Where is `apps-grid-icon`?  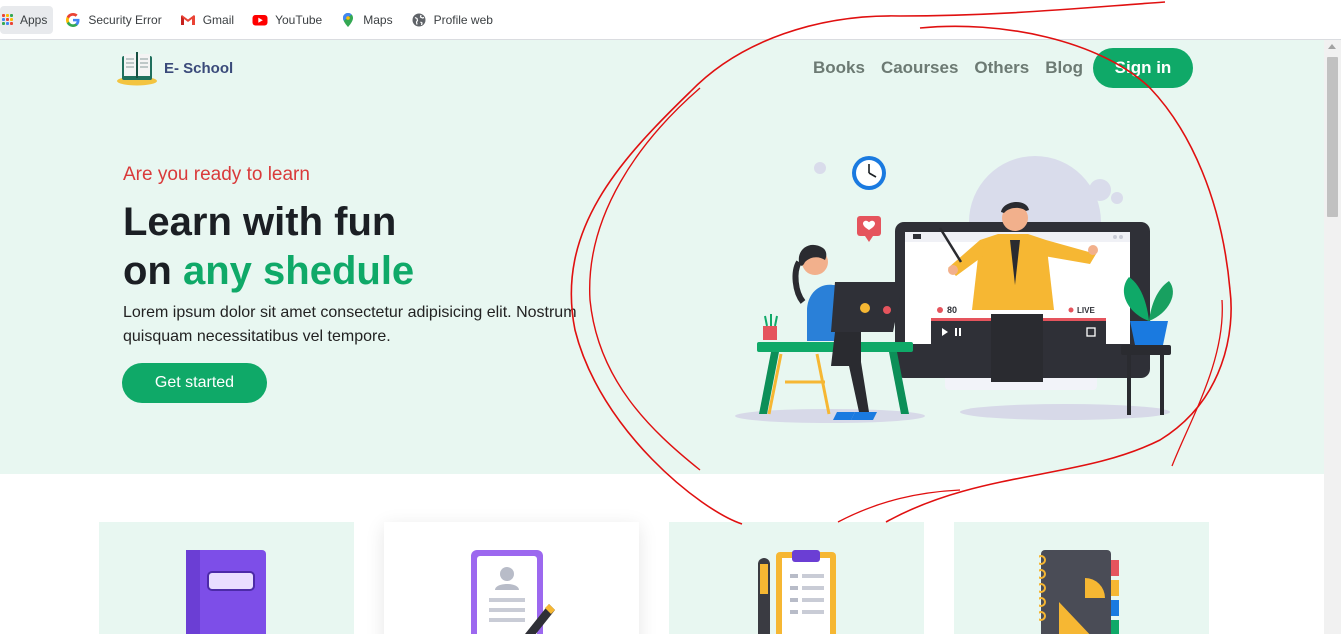 apps-grid-icon is located at coordinates (8, 19).